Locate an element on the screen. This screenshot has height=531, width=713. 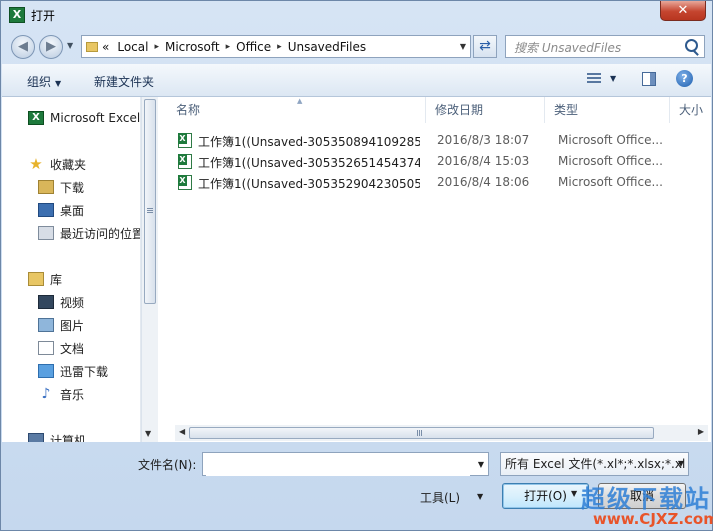
documents-icon is located at coordinates (46, 348).